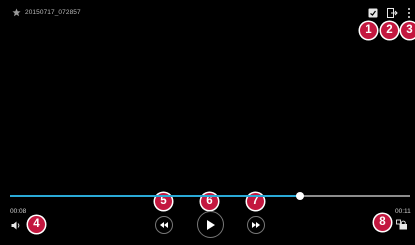 This screenshot has height=245, width=415. What do you see at coordinates (18, 211) in the screenshot?
I see `elapsed-time: 00:08` at bounding box center [18, 211].